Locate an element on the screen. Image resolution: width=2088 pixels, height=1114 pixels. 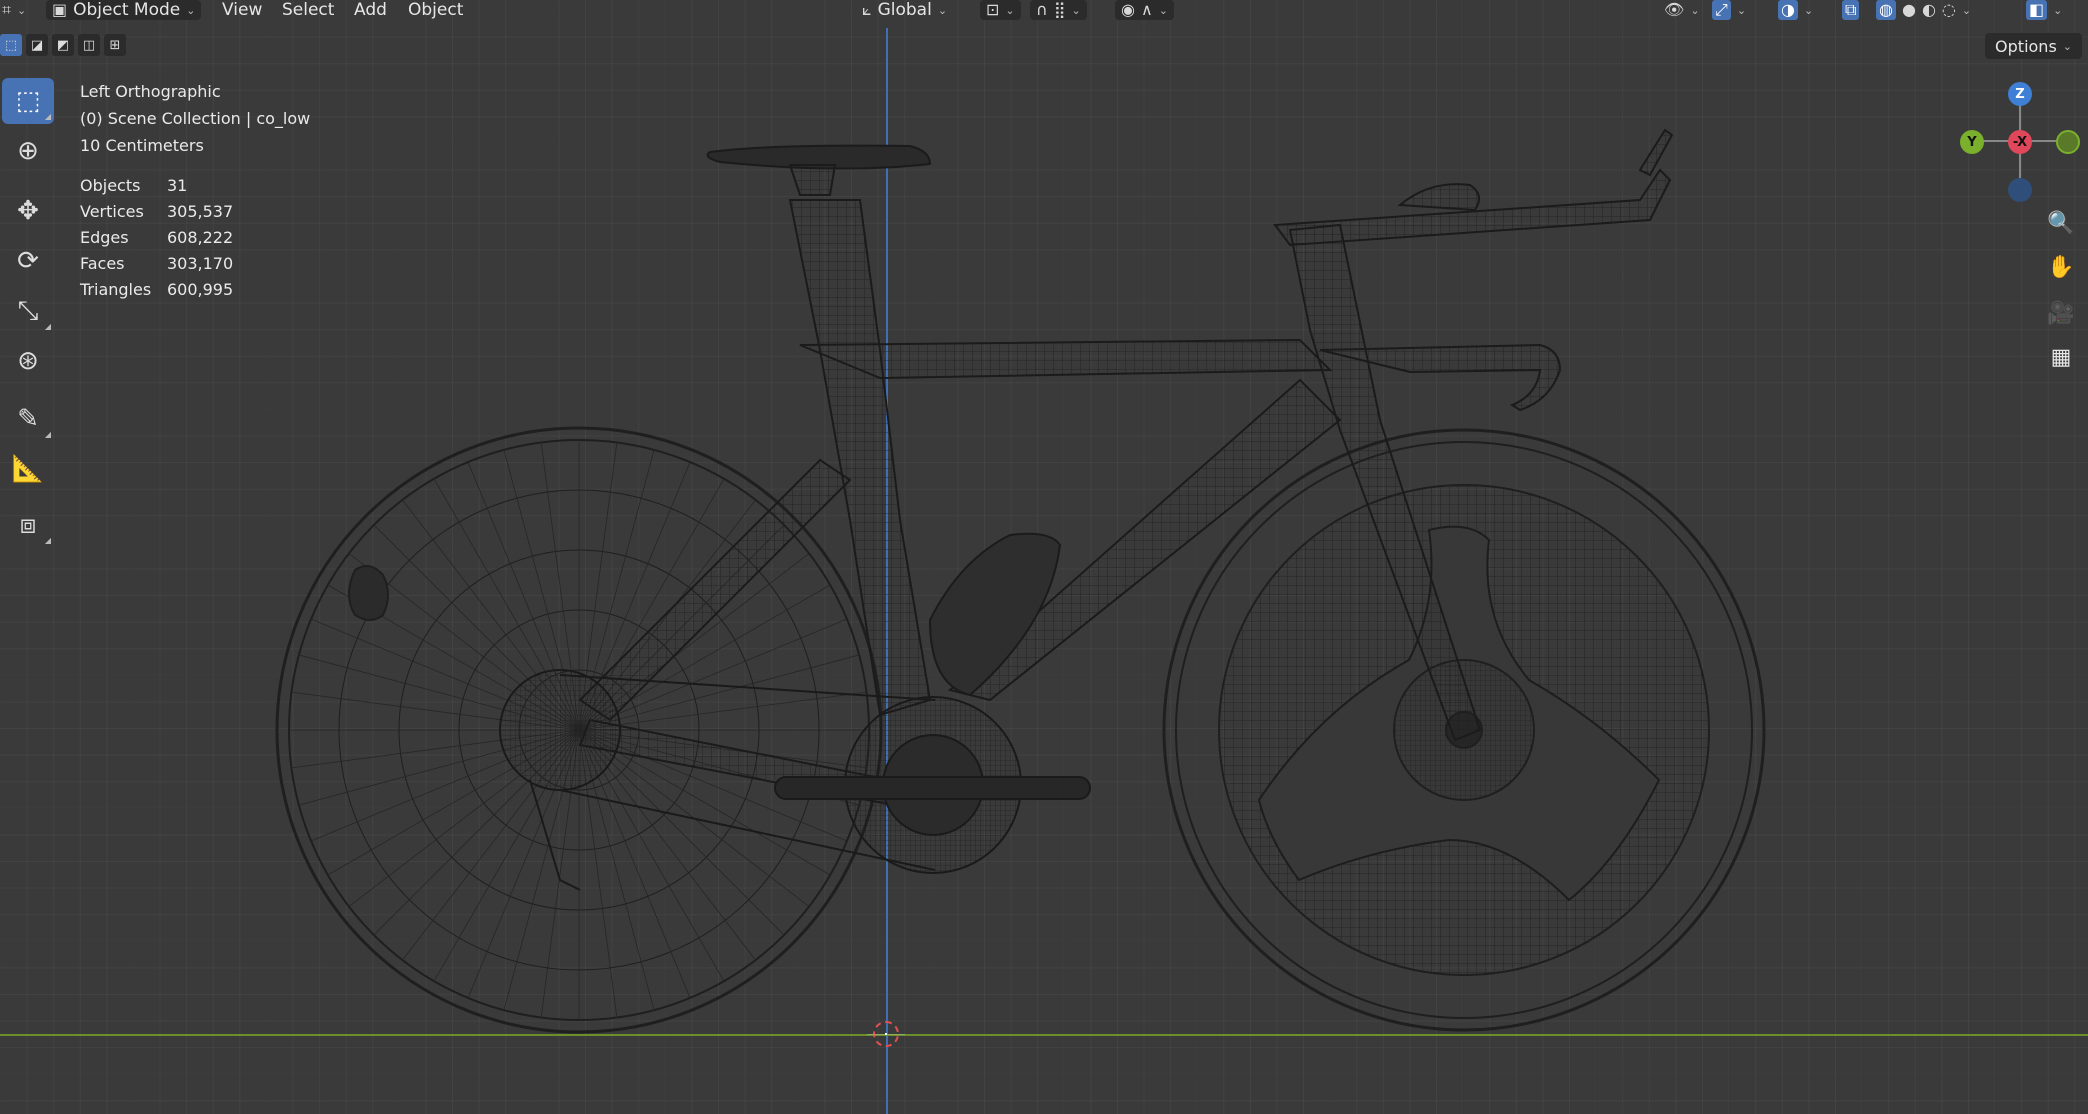
gizmo-neg-x-axis: -X is located at coordinates (2020, 142).